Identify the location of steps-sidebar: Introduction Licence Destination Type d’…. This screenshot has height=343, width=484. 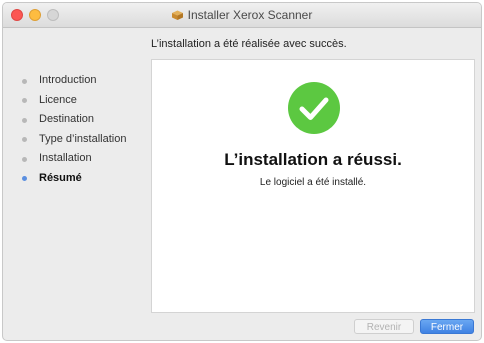
(82, 129).